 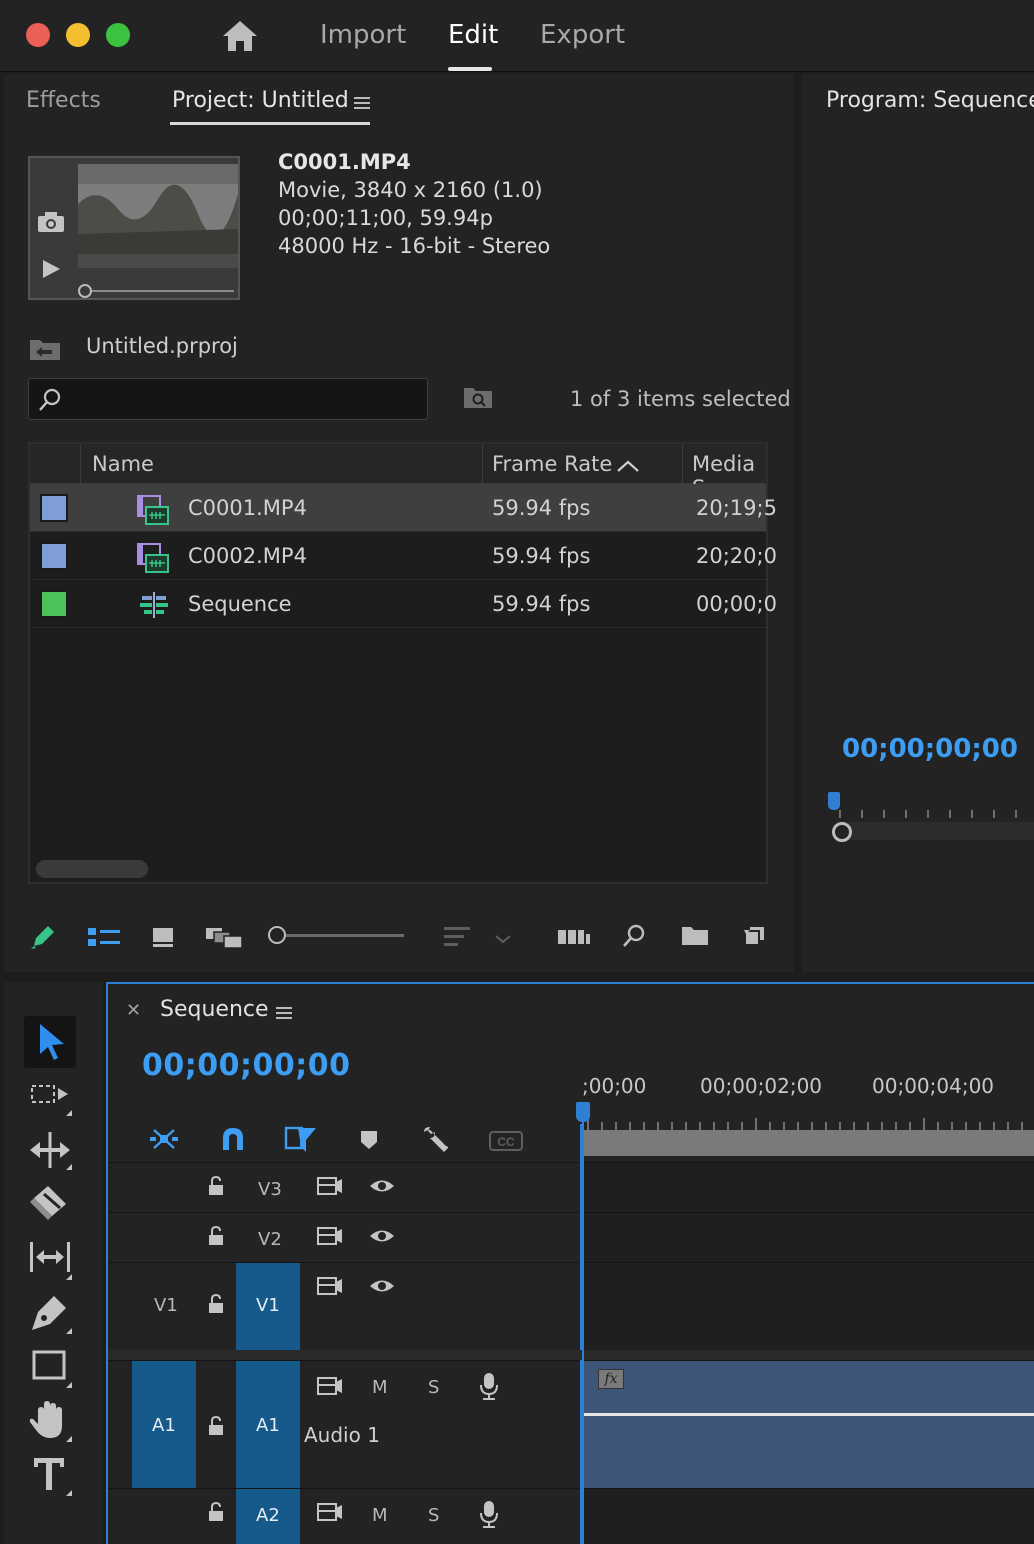 What do you see at coordinates (809, 1119) in the screenshot?
I see `time-ruler` at bounding box center [809, 1119].